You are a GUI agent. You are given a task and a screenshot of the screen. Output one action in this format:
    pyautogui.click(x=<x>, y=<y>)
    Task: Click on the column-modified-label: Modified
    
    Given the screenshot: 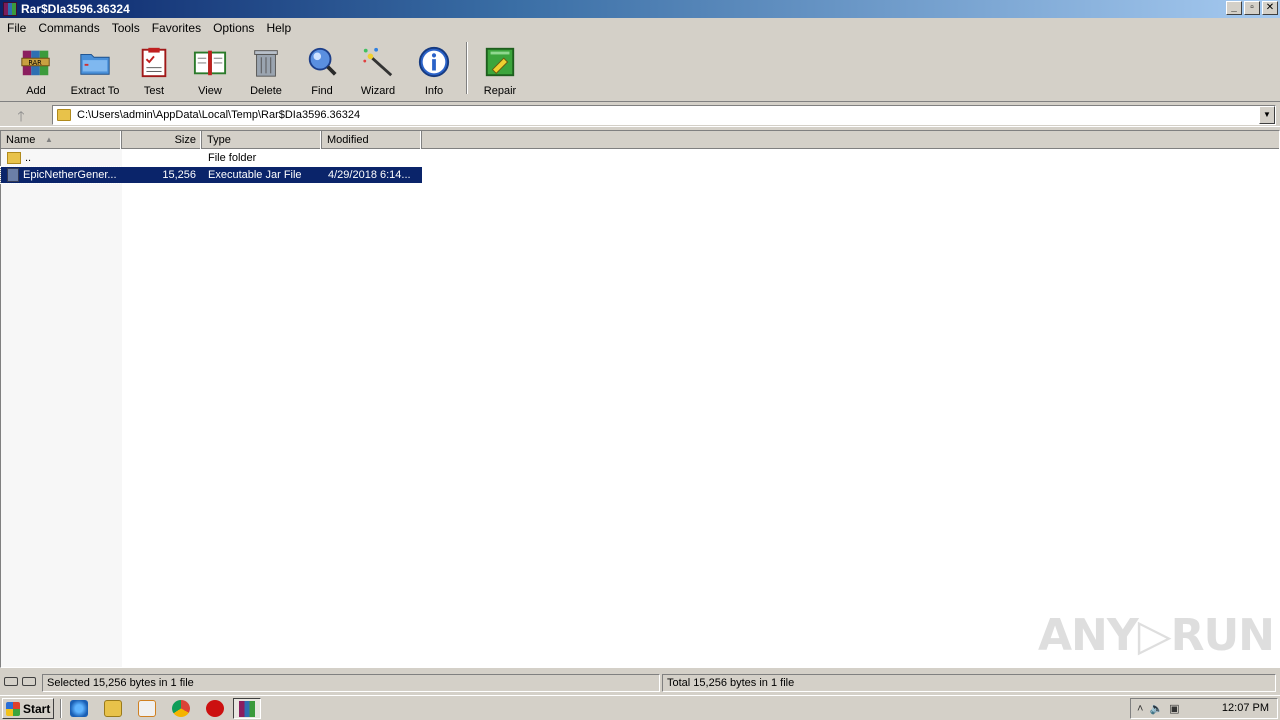 What is the action you would take?
    pyautogui.click(x=348, y=140)
    